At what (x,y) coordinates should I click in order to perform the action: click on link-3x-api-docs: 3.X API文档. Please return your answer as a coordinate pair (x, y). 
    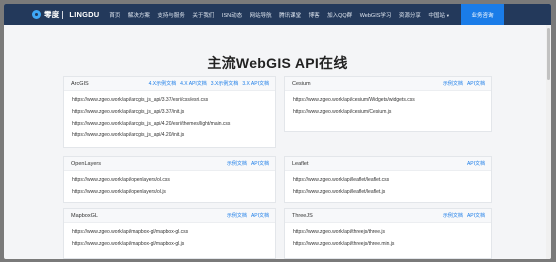
    Looking at the image, I should click on (255, 83).